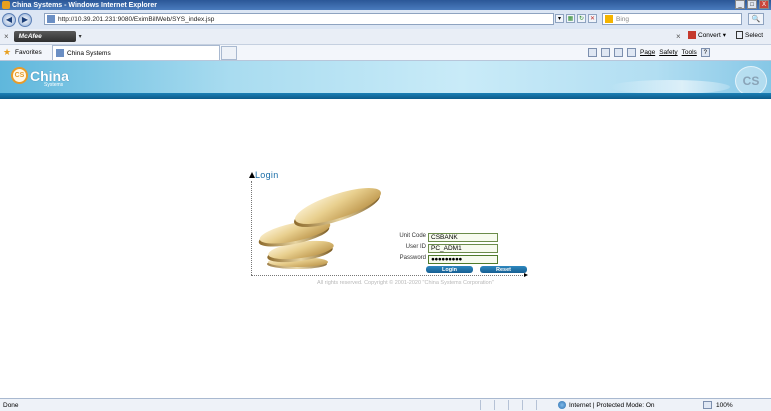 The image size is (771, 411). Describe the element at coordinates (631, 52) in the screenshot. I see `print-icon` at that location.